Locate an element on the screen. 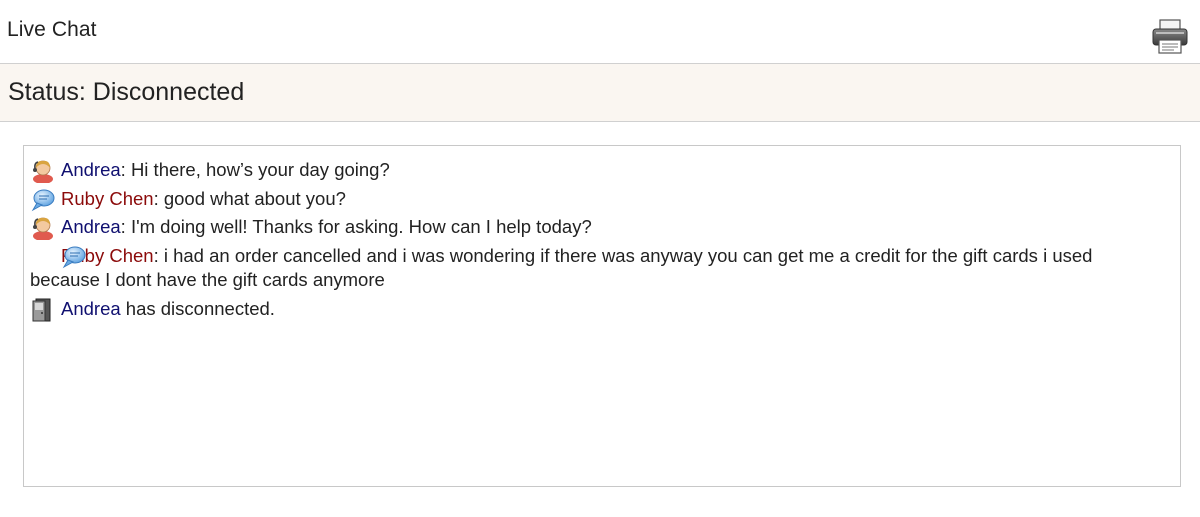 The image size is (1200, 517). disconnect-door-icon is located at coordinates (43, 310).